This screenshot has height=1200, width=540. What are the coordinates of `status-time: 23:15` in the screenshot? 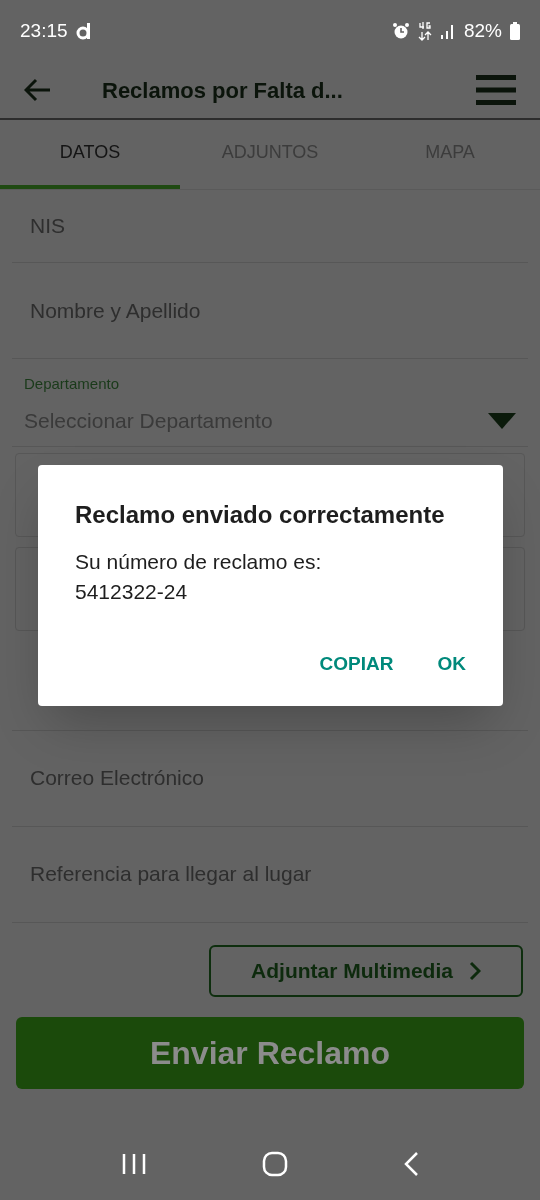 It's located at (44, 30).